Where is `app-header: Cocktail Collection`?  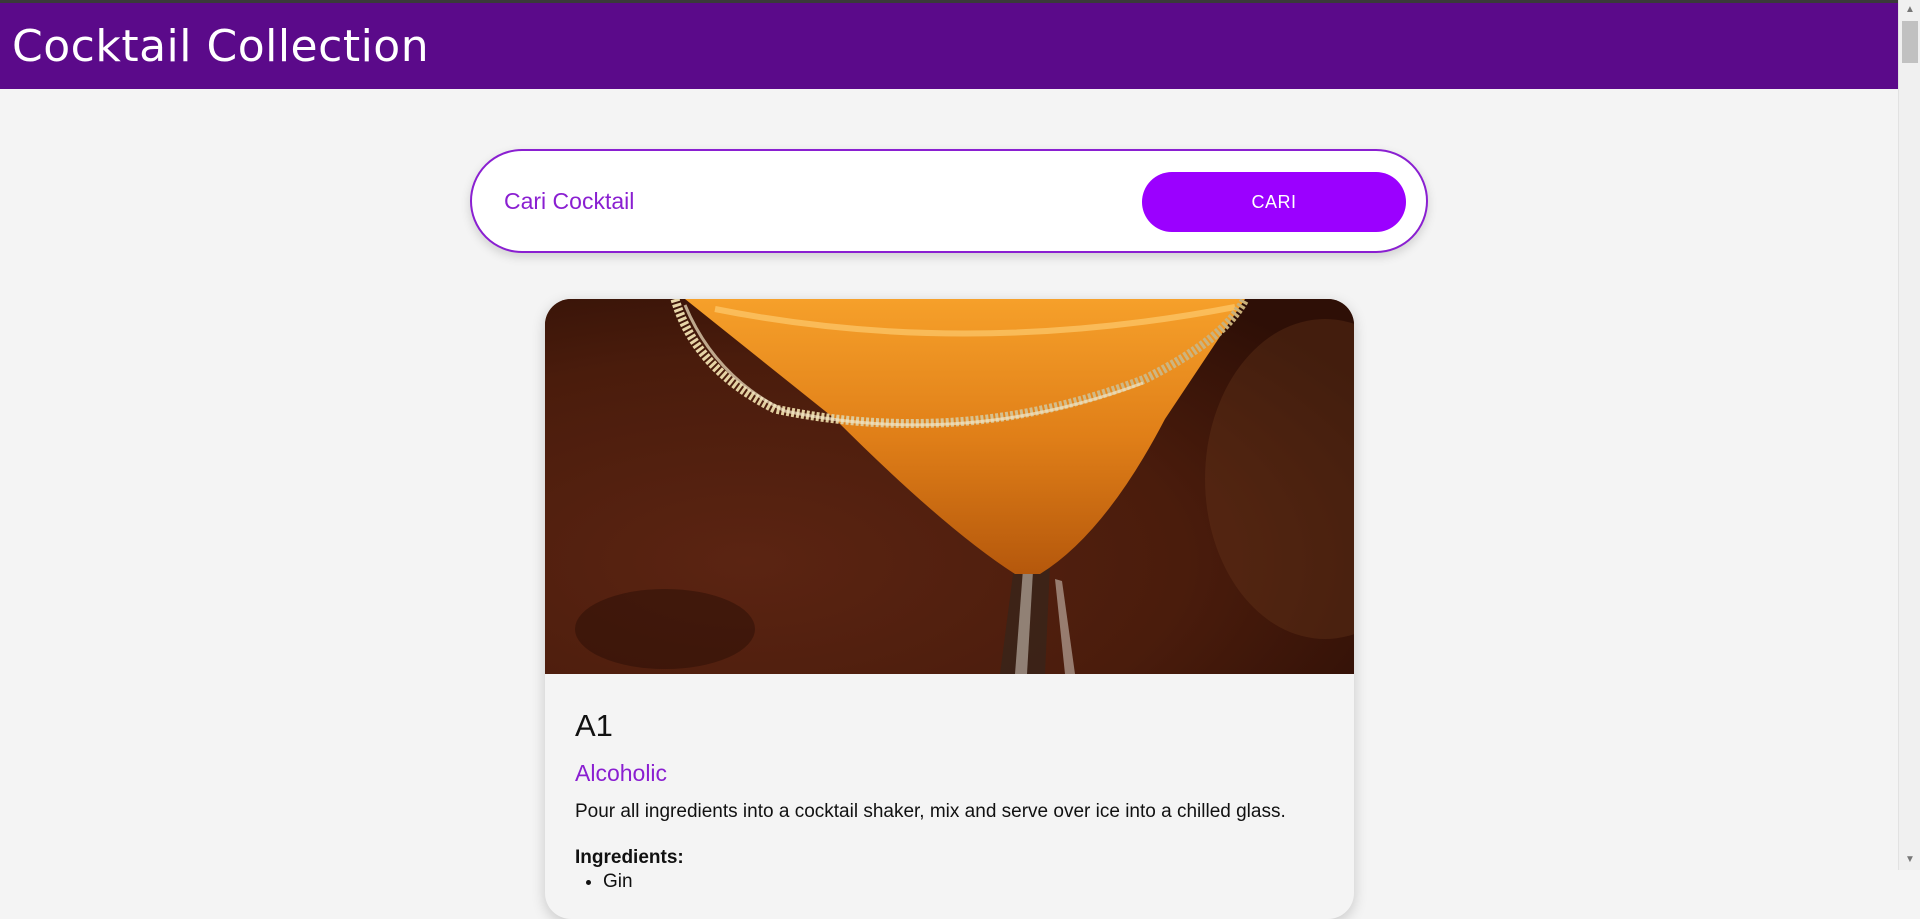 app-header: Cocktail Collection is located at coordinates (949, 46).